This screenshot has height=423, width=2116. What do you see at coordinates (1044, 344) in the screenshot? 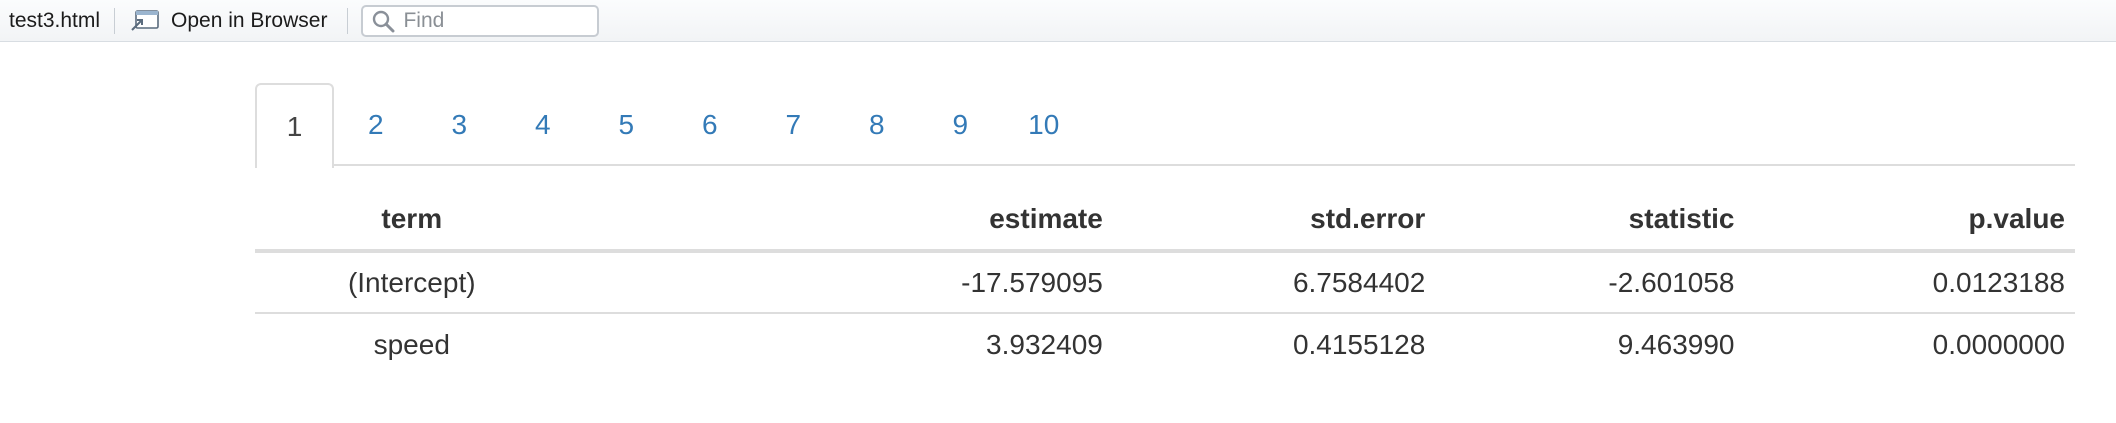
I see `cell-estimate: 3.932409` at bounding box center [1044, 344].